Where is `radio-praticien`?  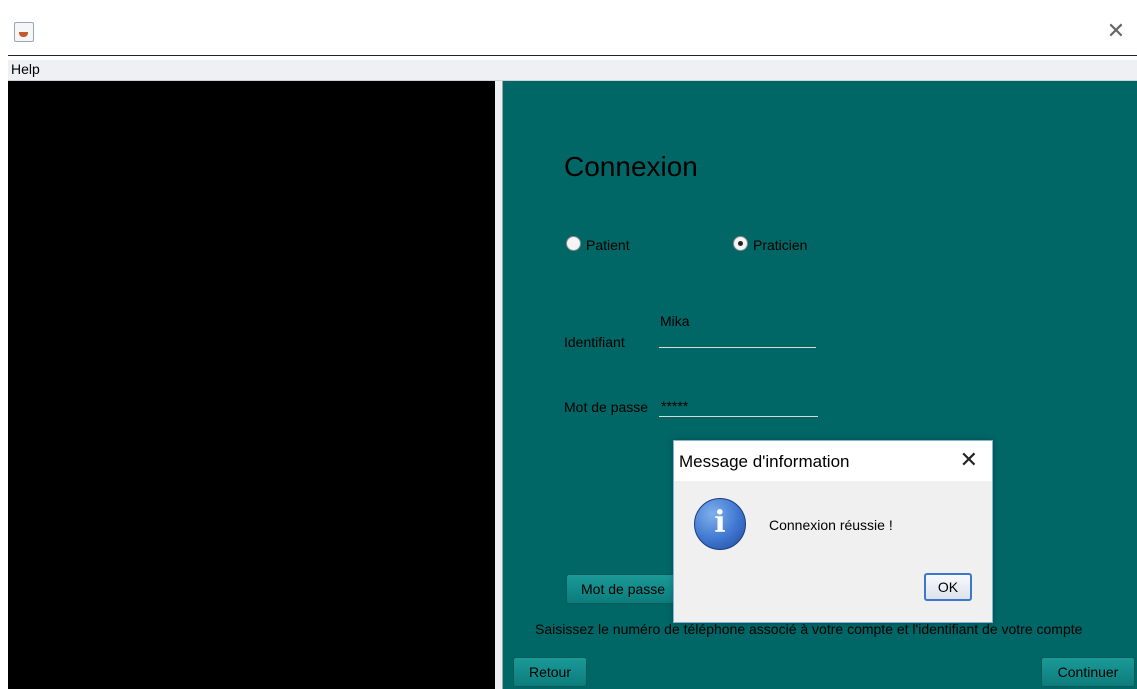 radio-praticien is located at coordinates (740, 243).